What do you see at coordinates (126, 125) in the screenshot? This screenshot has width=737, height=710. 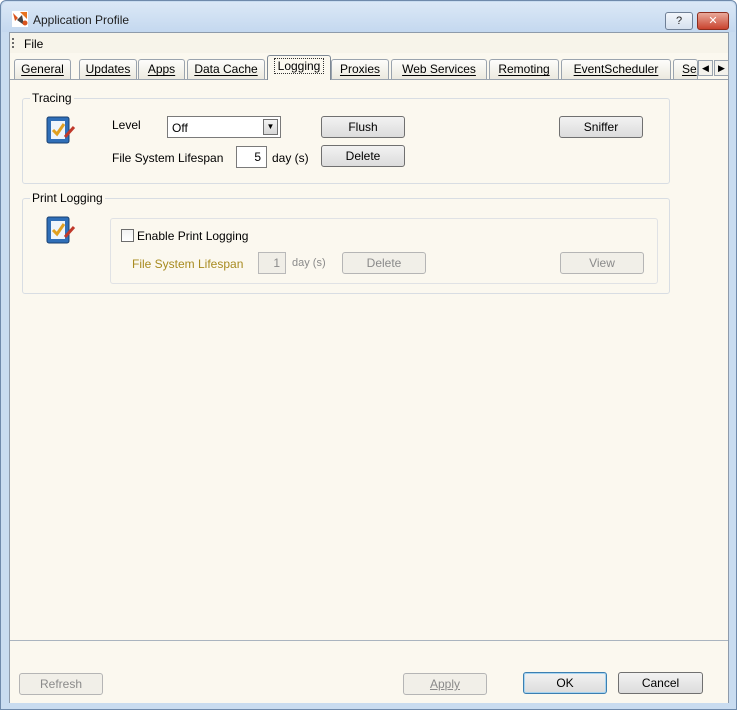 I see `tracing-level-label: Level` at bounding box center [126, 125].